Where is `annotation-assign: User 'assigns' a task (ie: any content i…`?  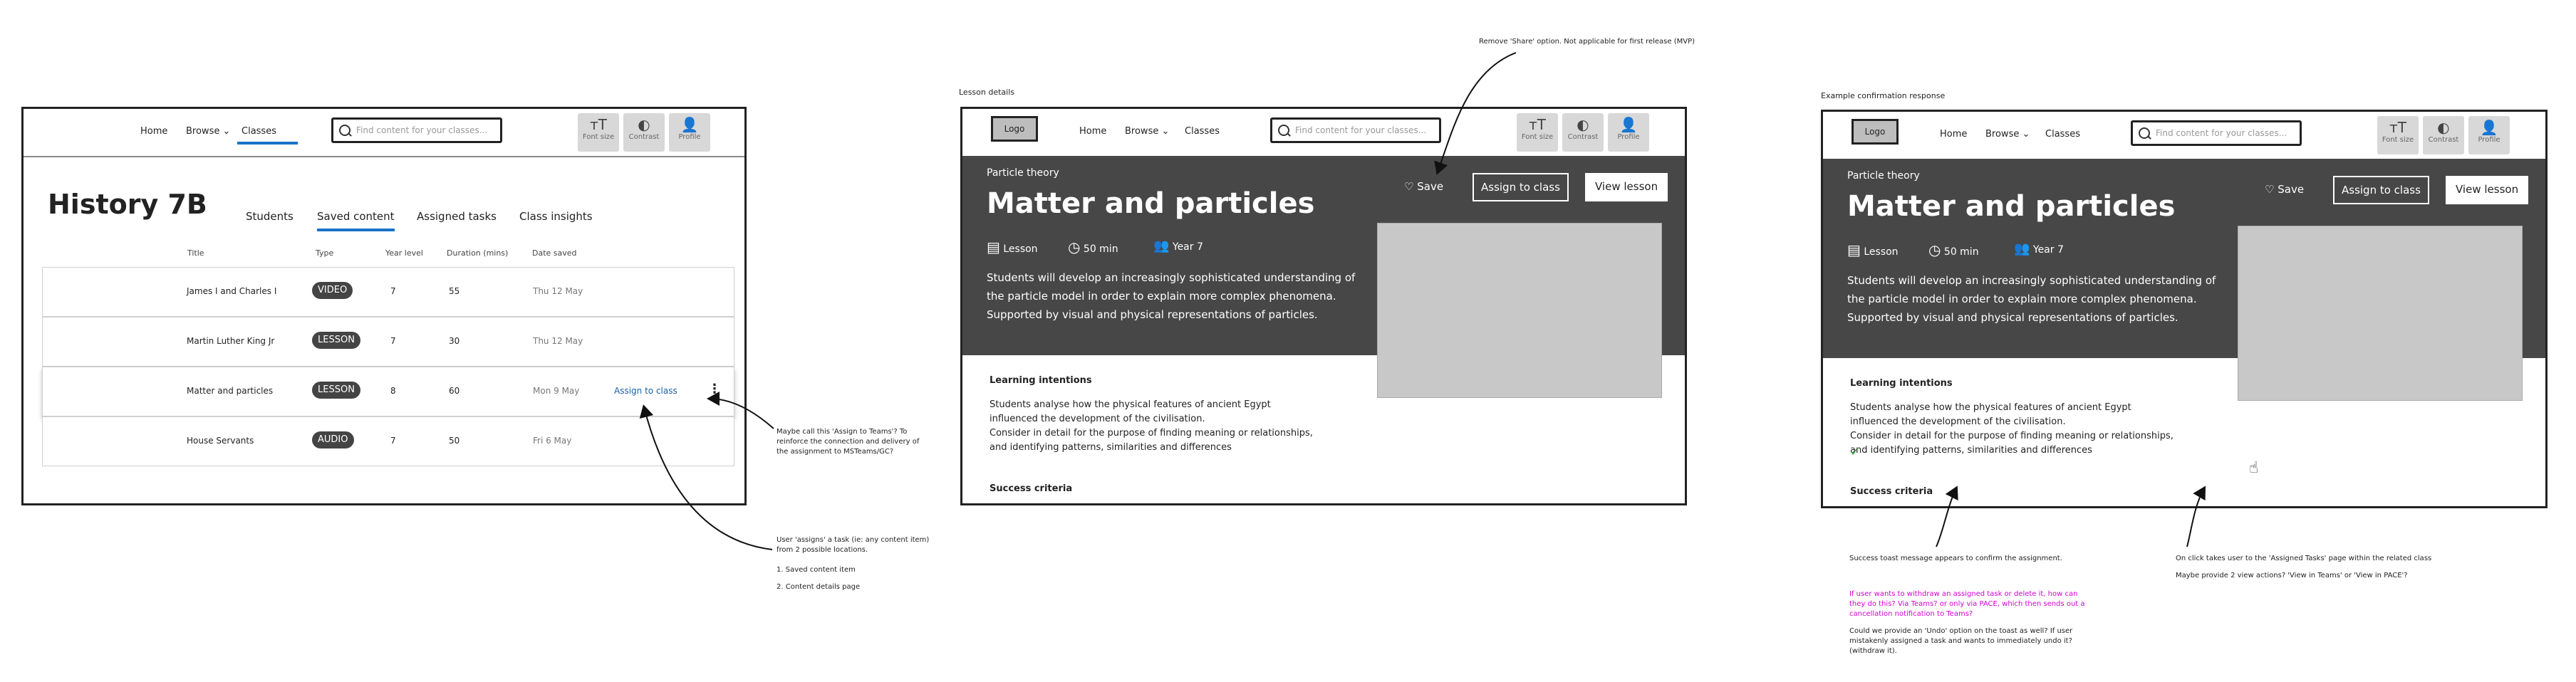 annotation-assign: User 'assigns' a task (ie: any content i… is located at coordinates (853, 545).